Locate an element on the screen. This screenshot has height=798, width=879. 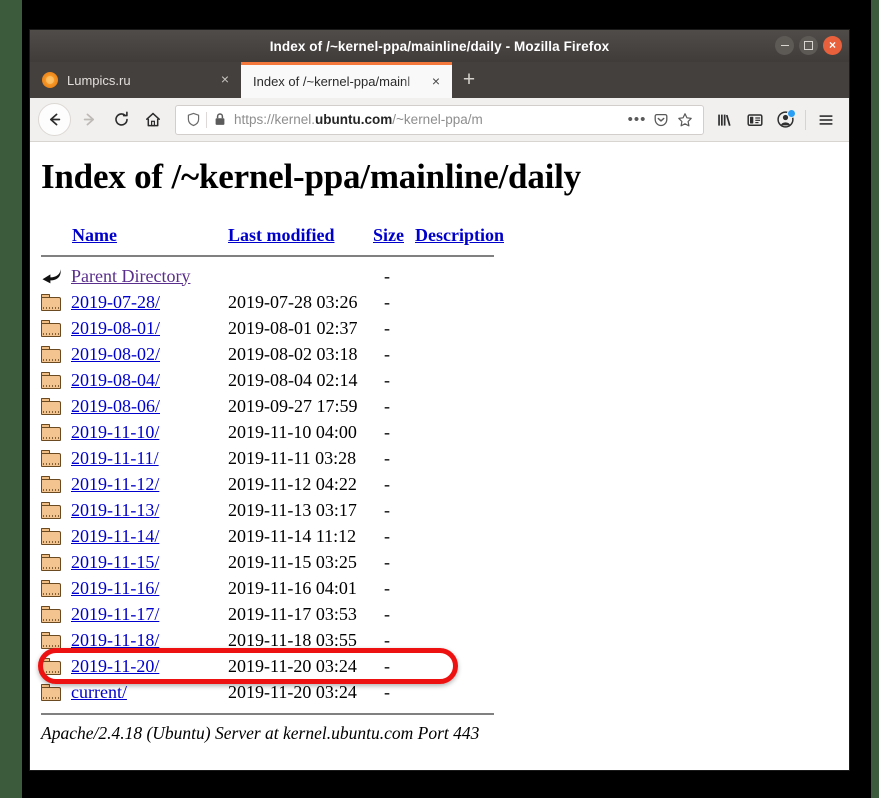
row-name-cell: 2019-11-10/ is located at coordinates (149, 432).